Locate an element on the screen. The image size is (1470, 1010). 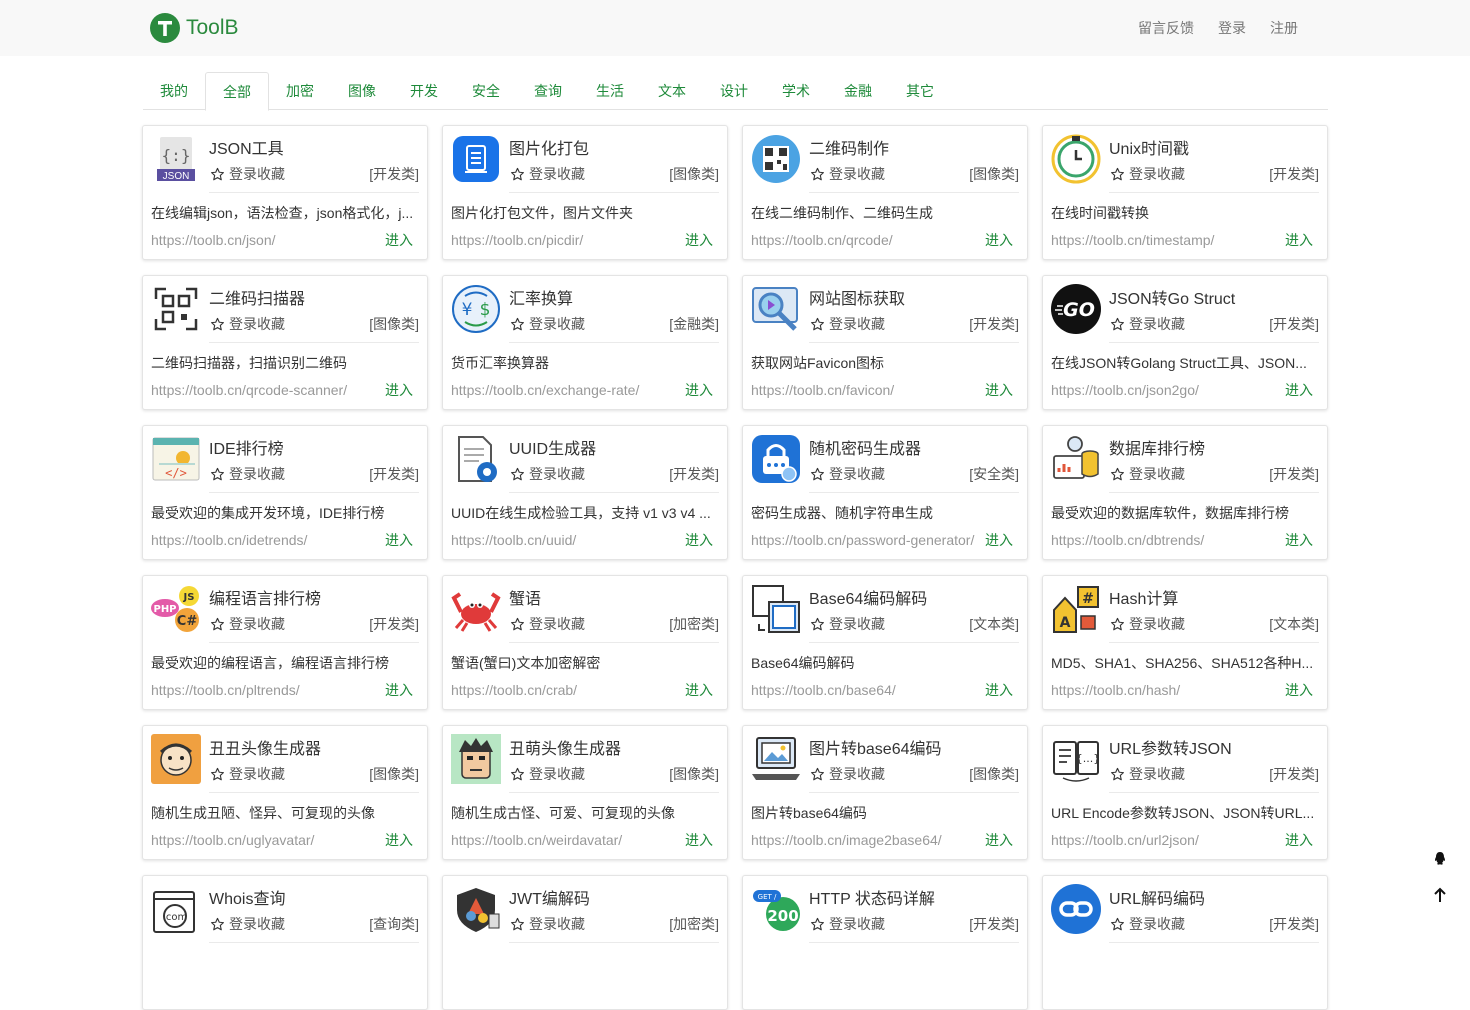
tab-10: 学术 is located at coordinates (796, 90).